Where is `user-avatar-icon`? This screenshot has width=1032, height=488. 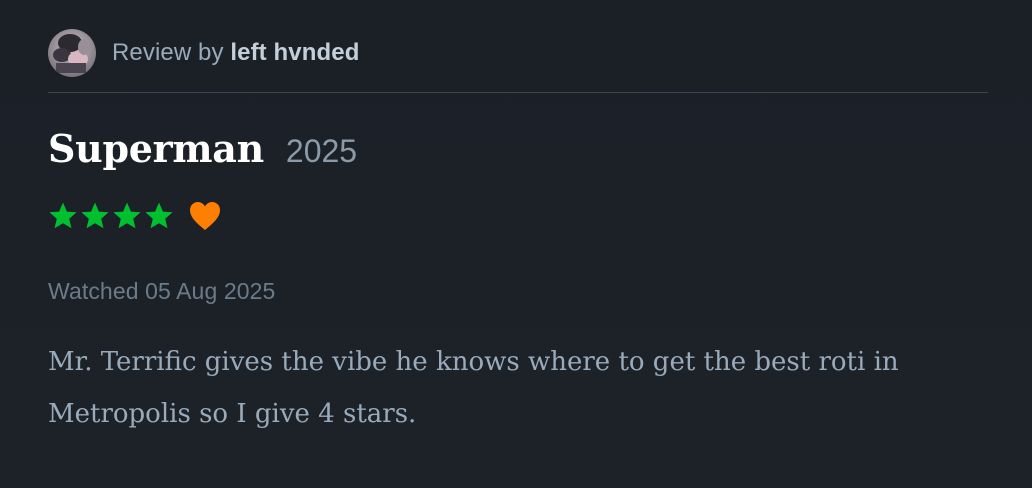
user-avatar-icon is located at coordinates (72, 53).